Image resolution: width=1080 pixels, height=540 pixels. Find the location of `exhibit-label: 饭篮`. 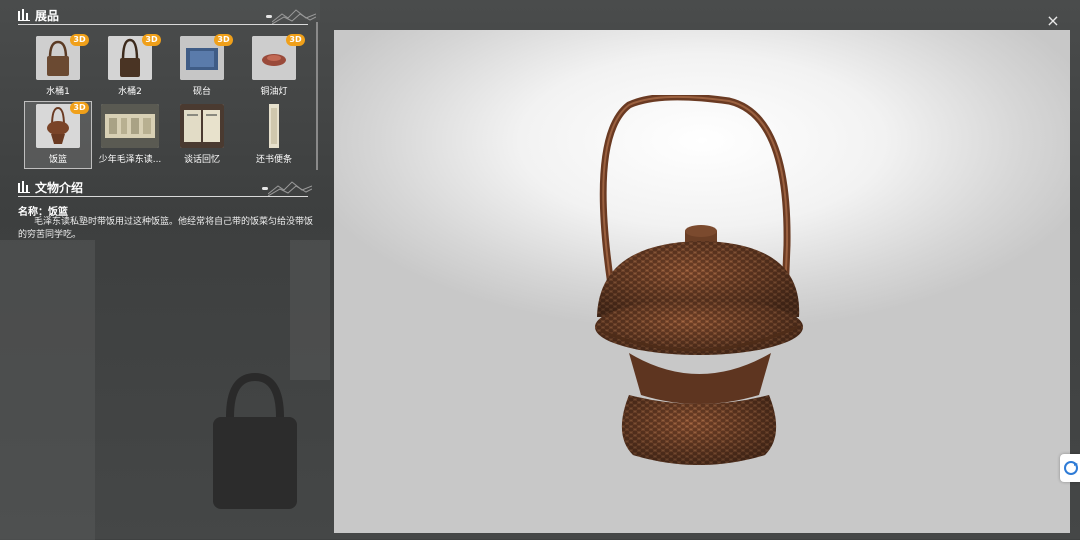

exhibit-label: 饭篮 is located at coordinates (57, 160).